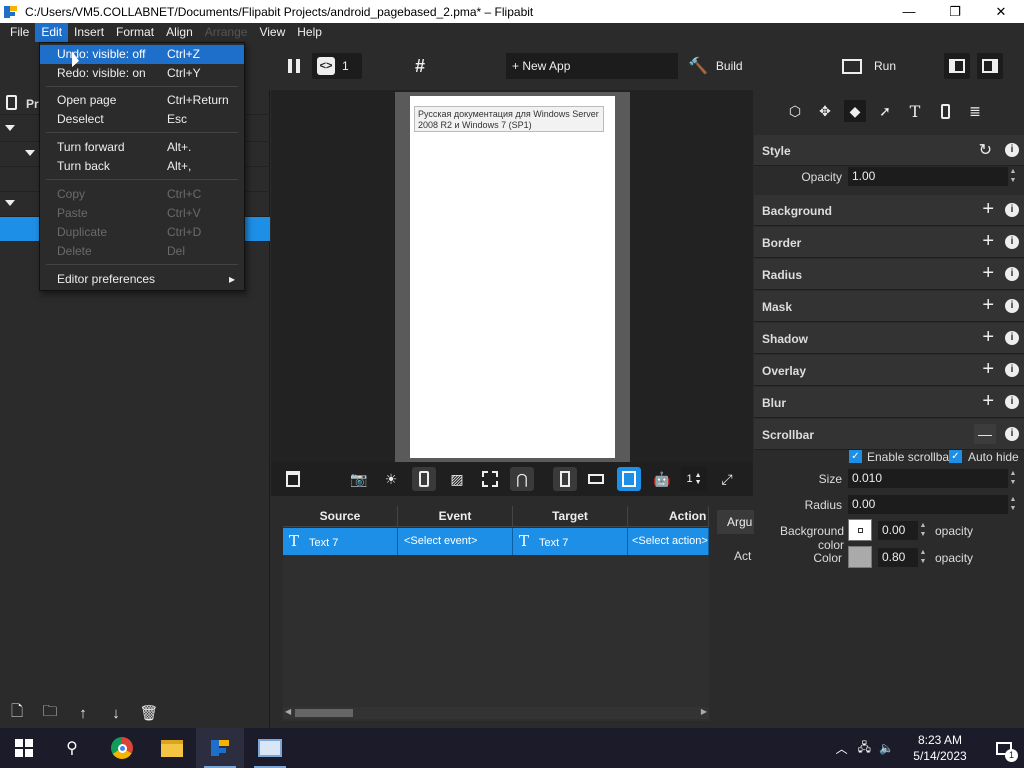  I want to click on menu-item-paste: Paste Ctrl+V, so click(142, 213).